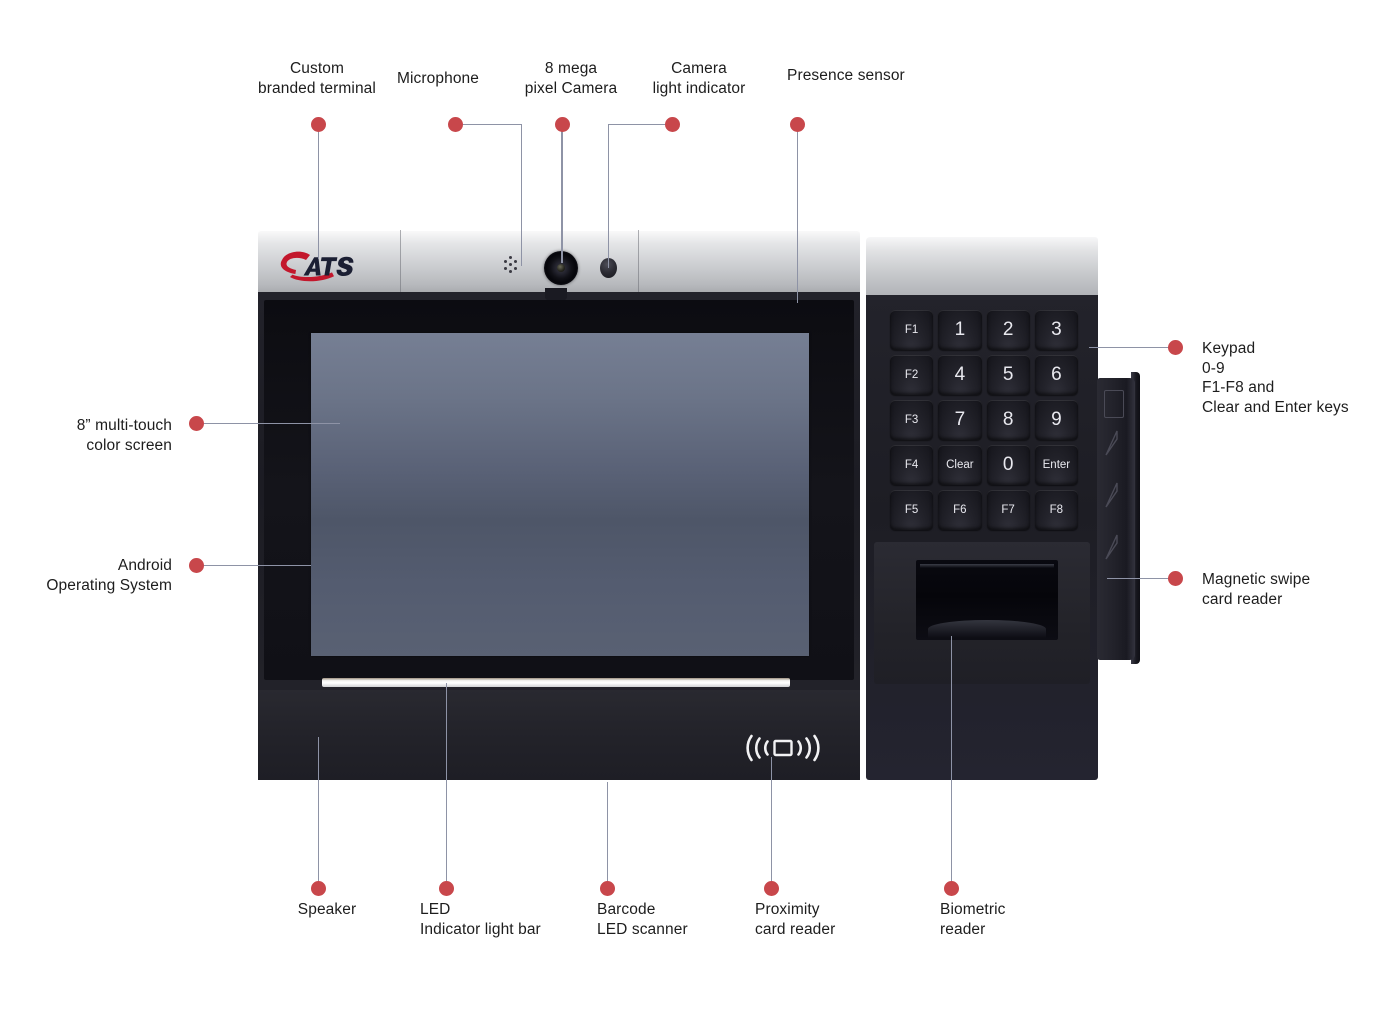  I want to click on dot-screen, so click(196, 423).